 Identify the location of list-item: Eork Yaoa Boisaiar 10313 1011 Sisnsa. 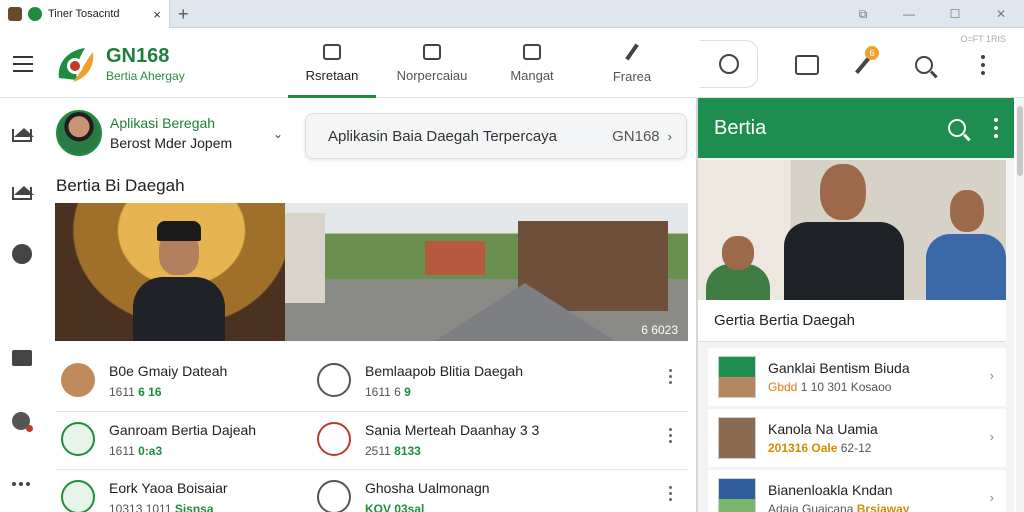
(144, 496).